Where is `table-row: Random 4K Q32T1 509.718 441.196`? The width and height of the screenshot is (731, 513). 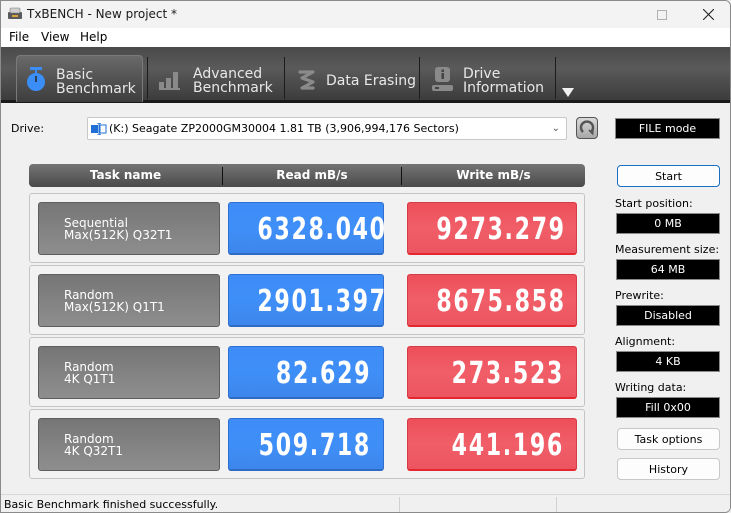 table-row: Random 4K Q32T1 509.718 441.196 is located at coordinates (307, 444).